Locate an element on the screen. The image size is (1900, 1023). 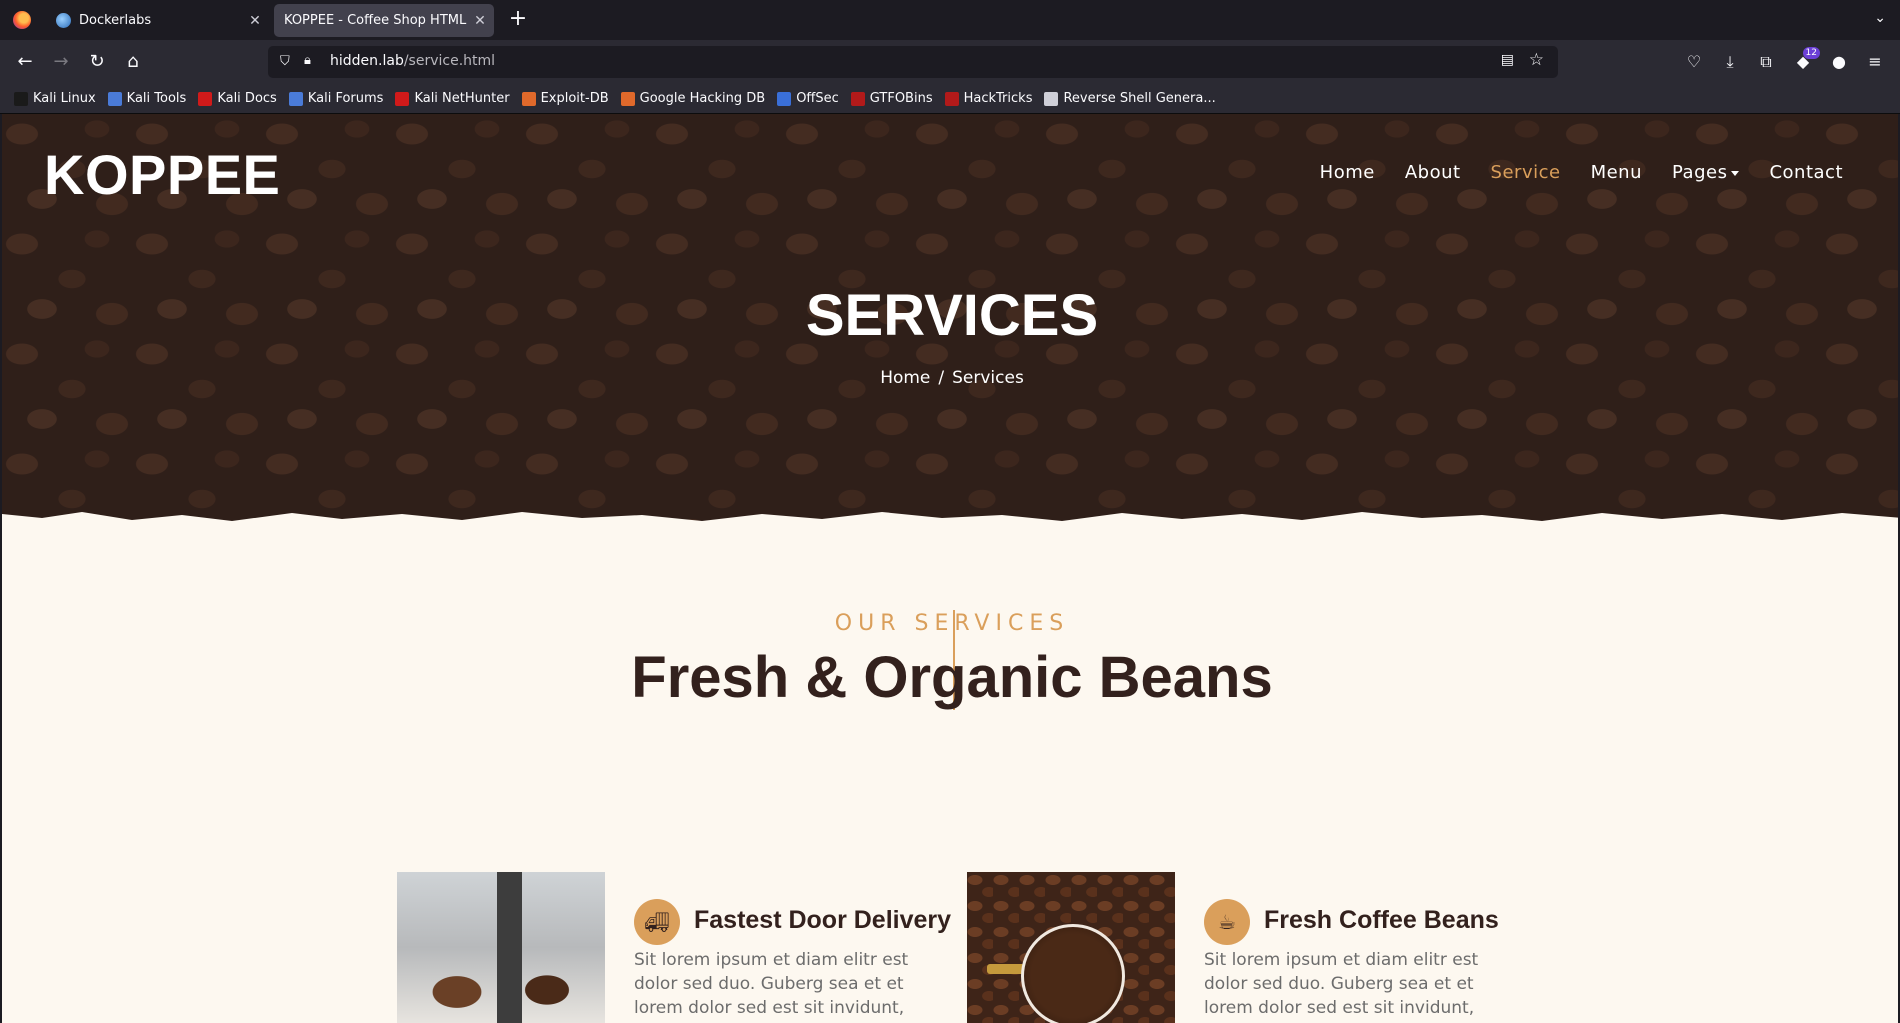
torn-paper-edge is located at coordinates (950, 524).